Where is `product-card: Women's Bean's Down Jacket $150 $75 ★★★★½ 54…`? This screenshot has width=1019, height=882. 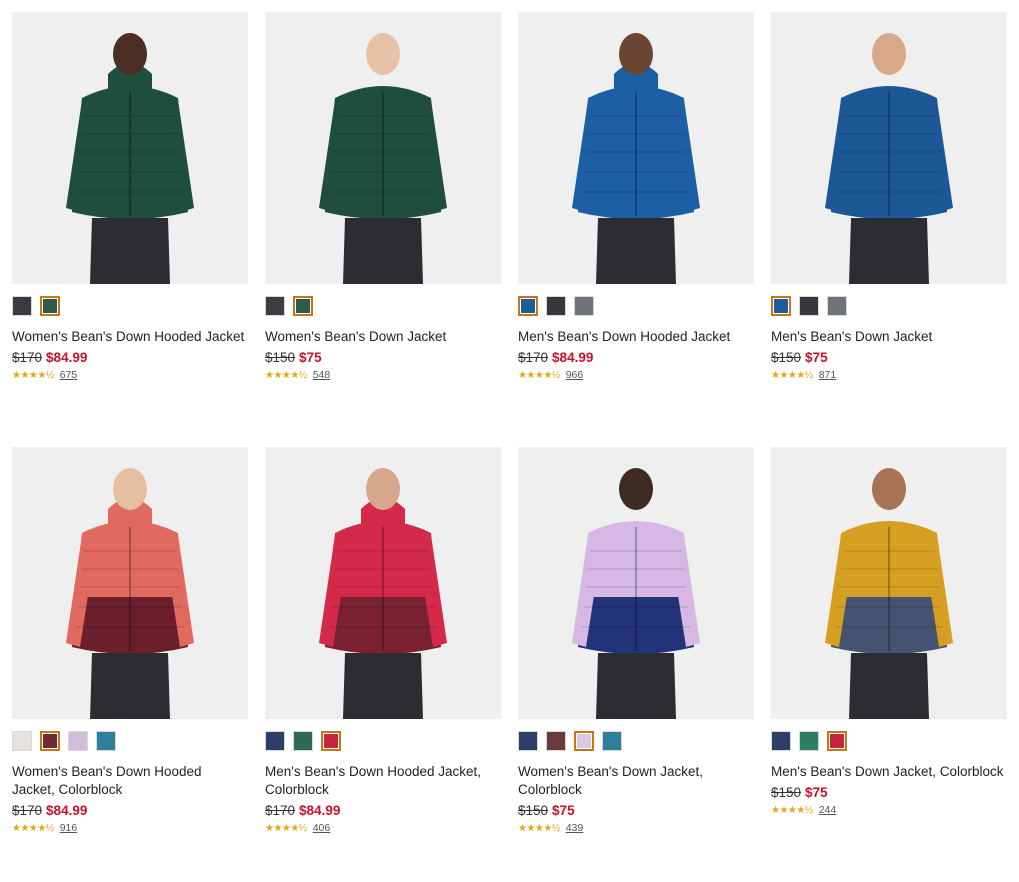
product-card: Women's Bean's Down Jacket $150 $75 ★★★★½ 54… is located at coordinates (383, 229).